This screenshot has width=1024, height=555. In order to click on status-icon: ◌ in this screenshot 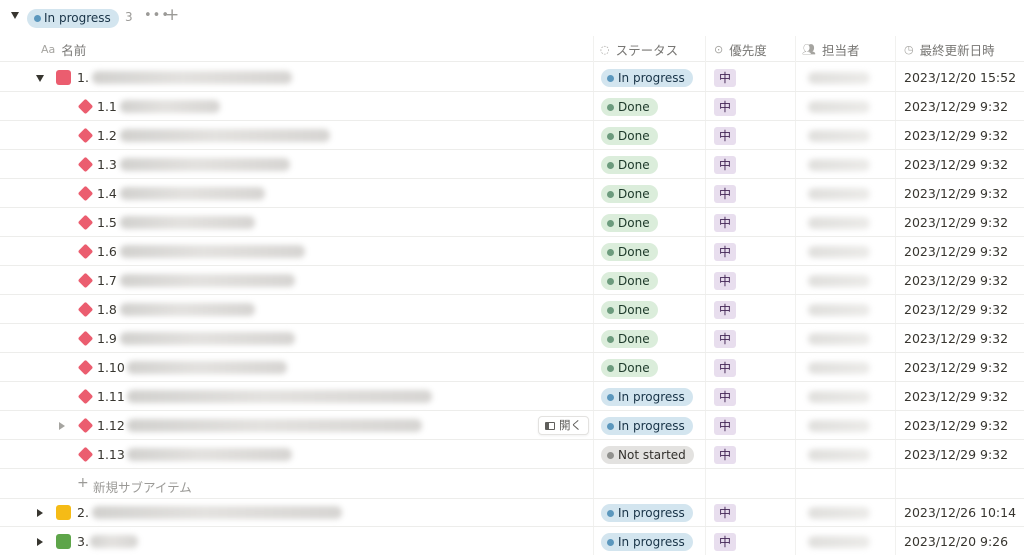, I will do `click(605, 49)`.